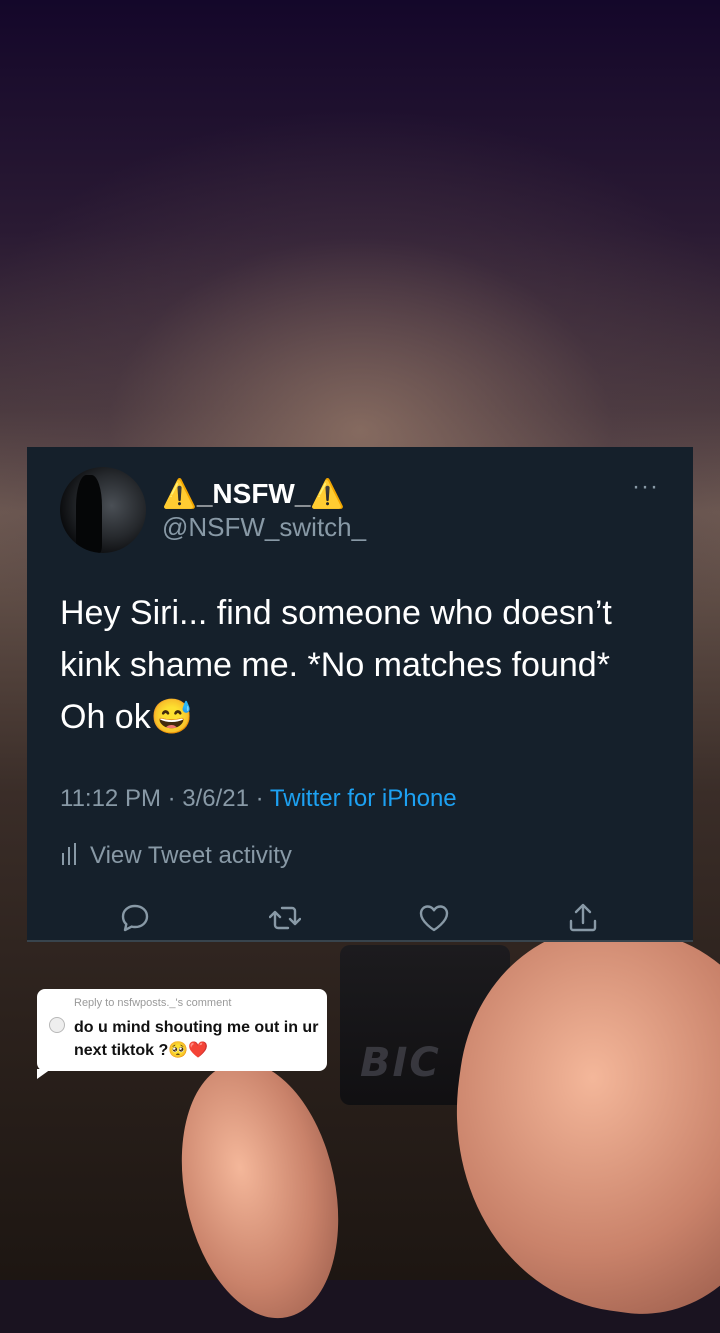 This screenshot has width=720, height=1333. Describe the element at coordinates (135, 918) in the screenshot. I see `reply-icon` at that location.